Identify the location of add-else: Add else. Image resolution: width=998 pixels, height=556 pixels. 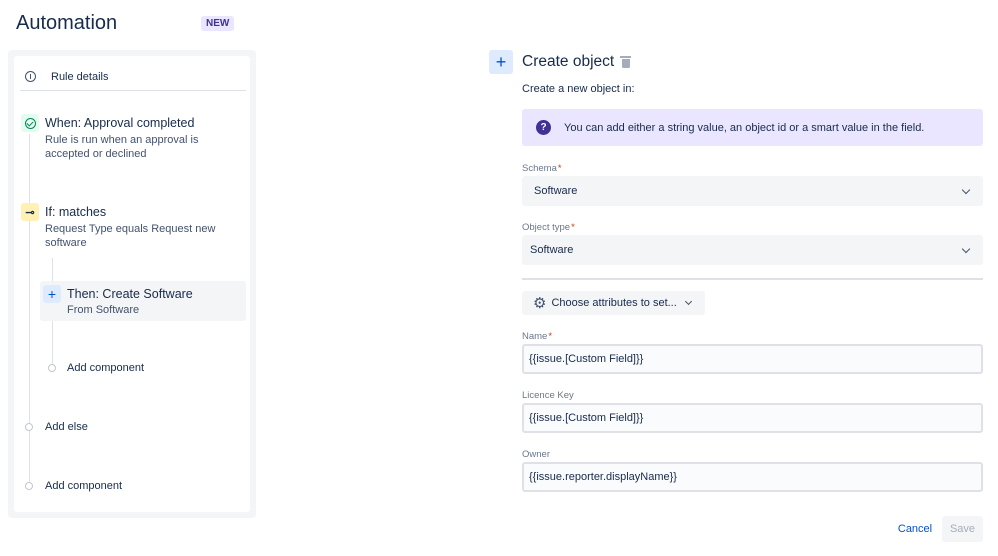
(66, 427).